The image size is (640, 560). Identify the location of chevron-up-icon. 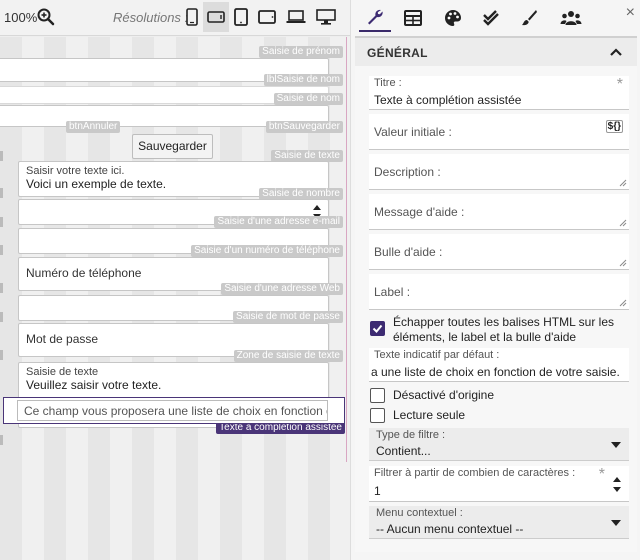
(616, 52).